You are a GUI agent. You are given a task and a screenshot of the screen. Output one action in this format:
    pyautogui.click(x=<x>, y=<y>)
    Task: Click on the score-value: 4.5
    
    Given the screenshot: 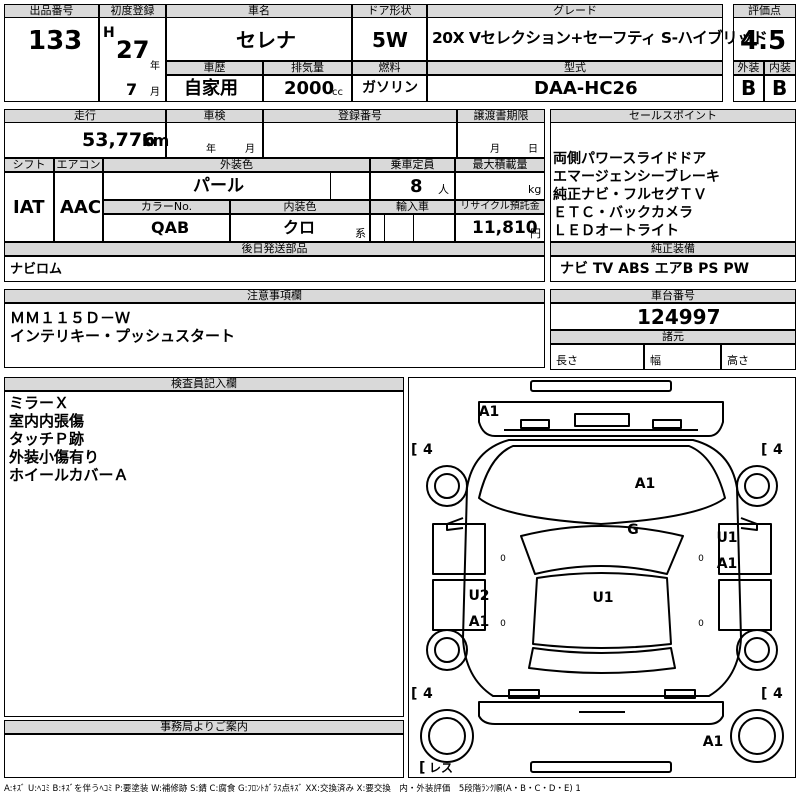 What is the action you would take?
    pyautogui.click(x=763, y=41)
    